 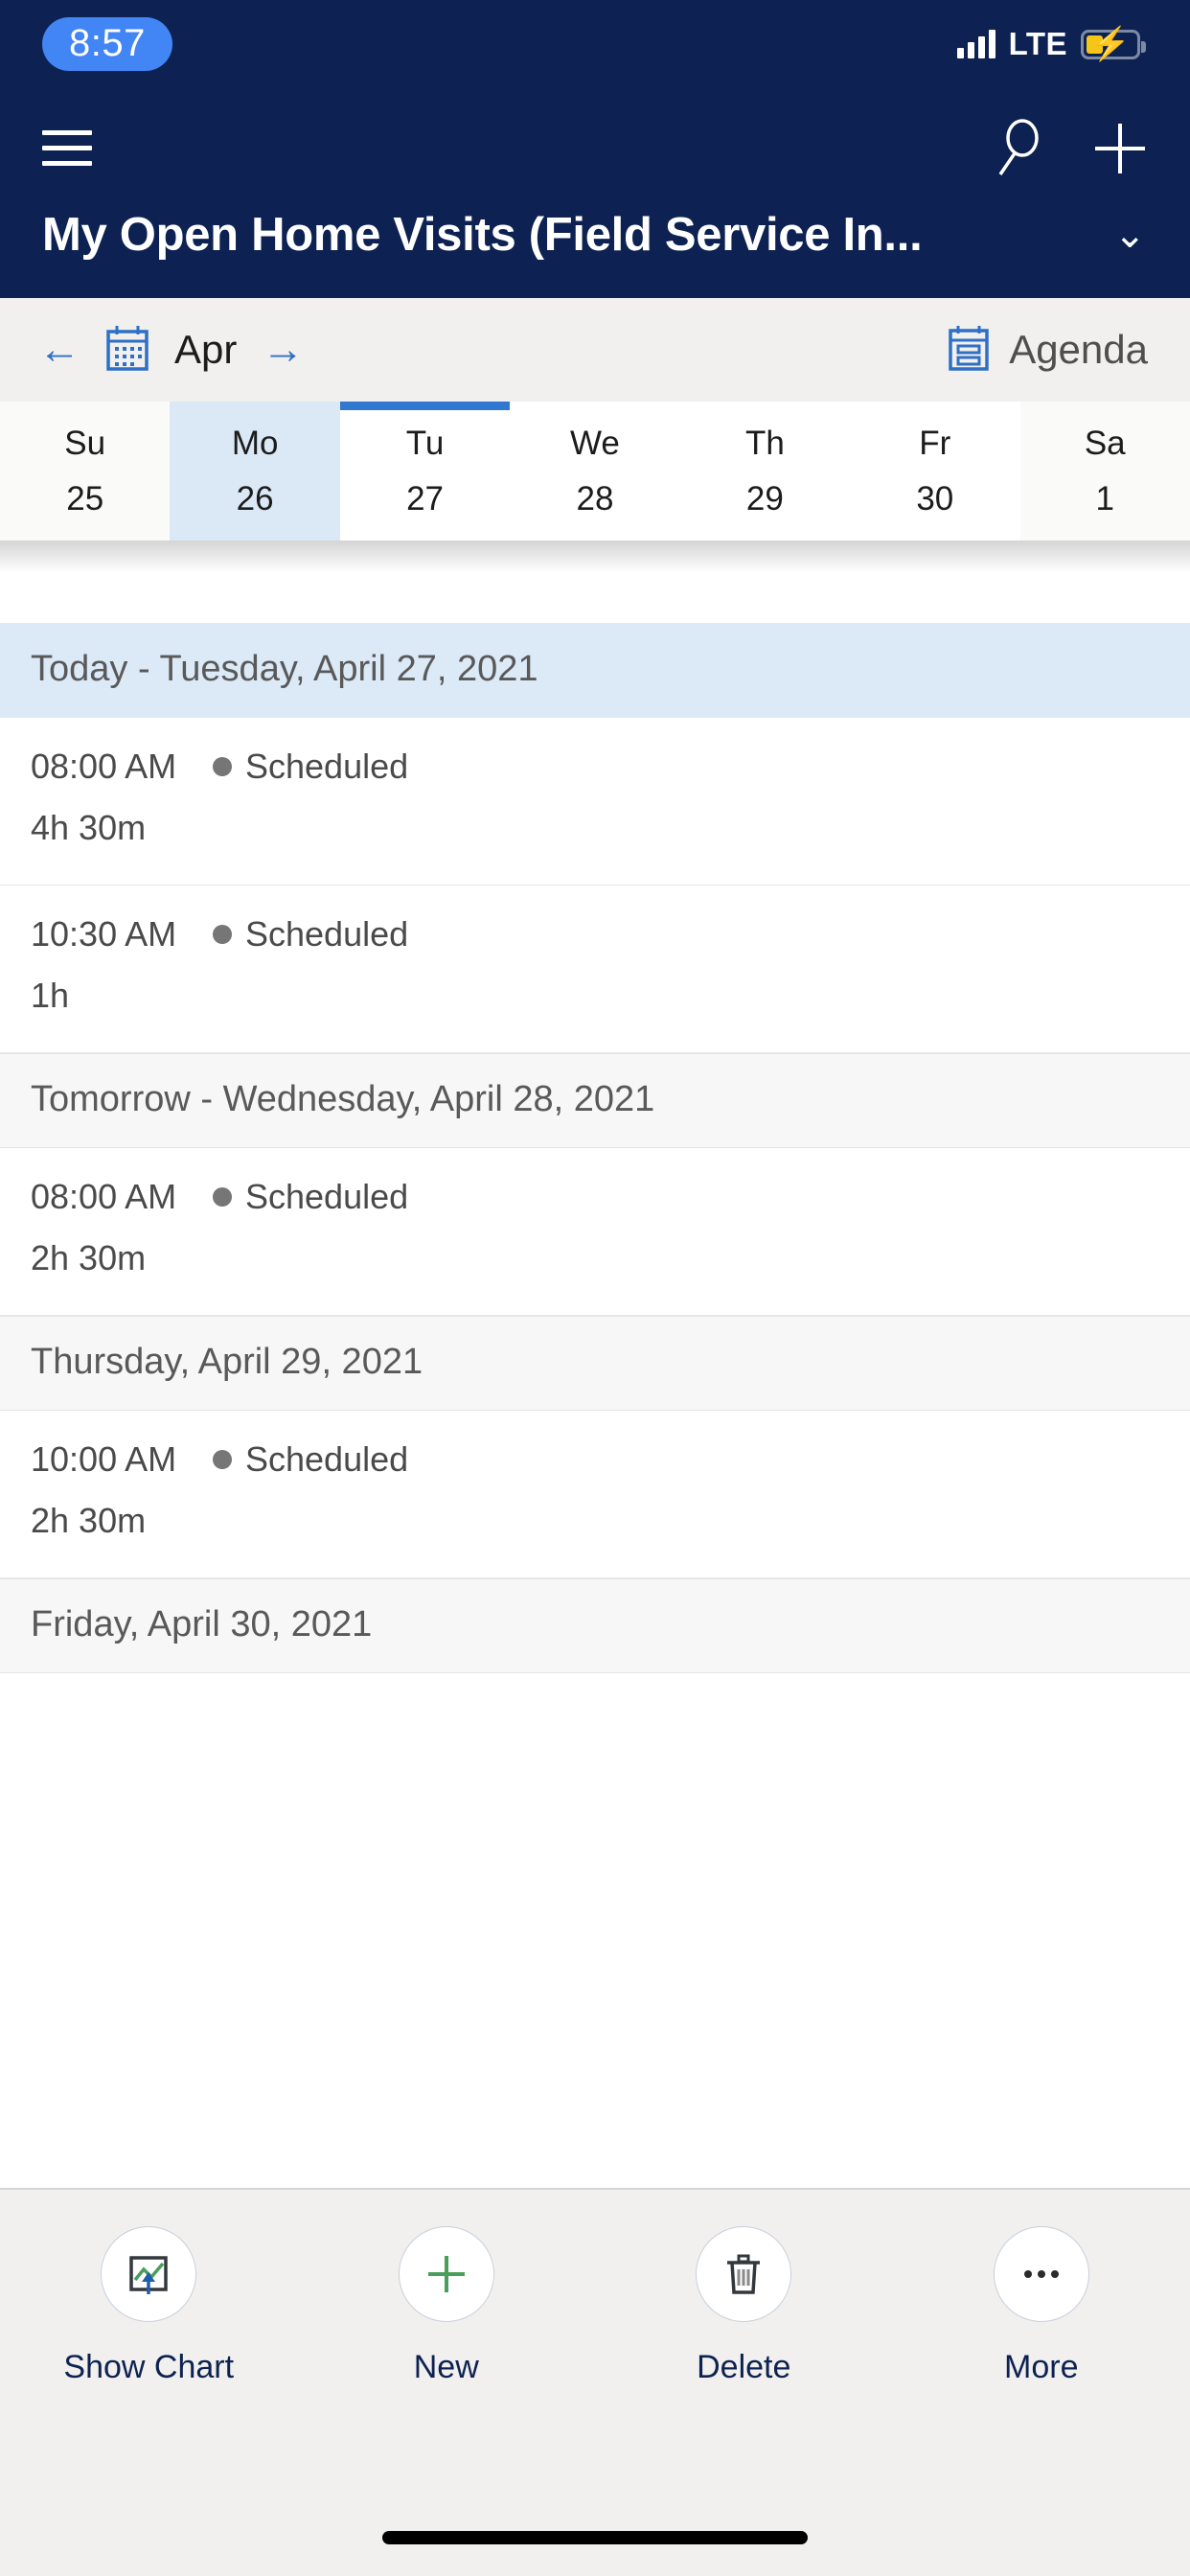 What do you see at coordinates (744, 2367) in the screenshot?
I see `command-label: Delete` at bounding box center [744, 2367].